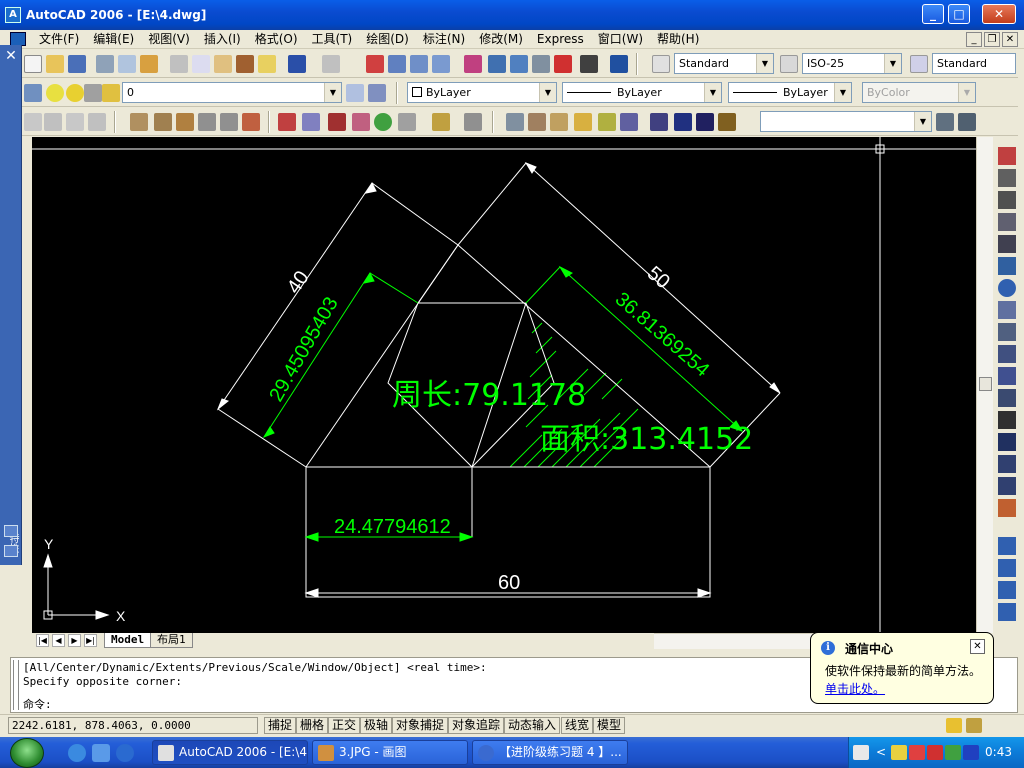 Image resolution: width=1024 pixels, height=768 pixels. I want to click on minimize-button: _, so click(933, 14).